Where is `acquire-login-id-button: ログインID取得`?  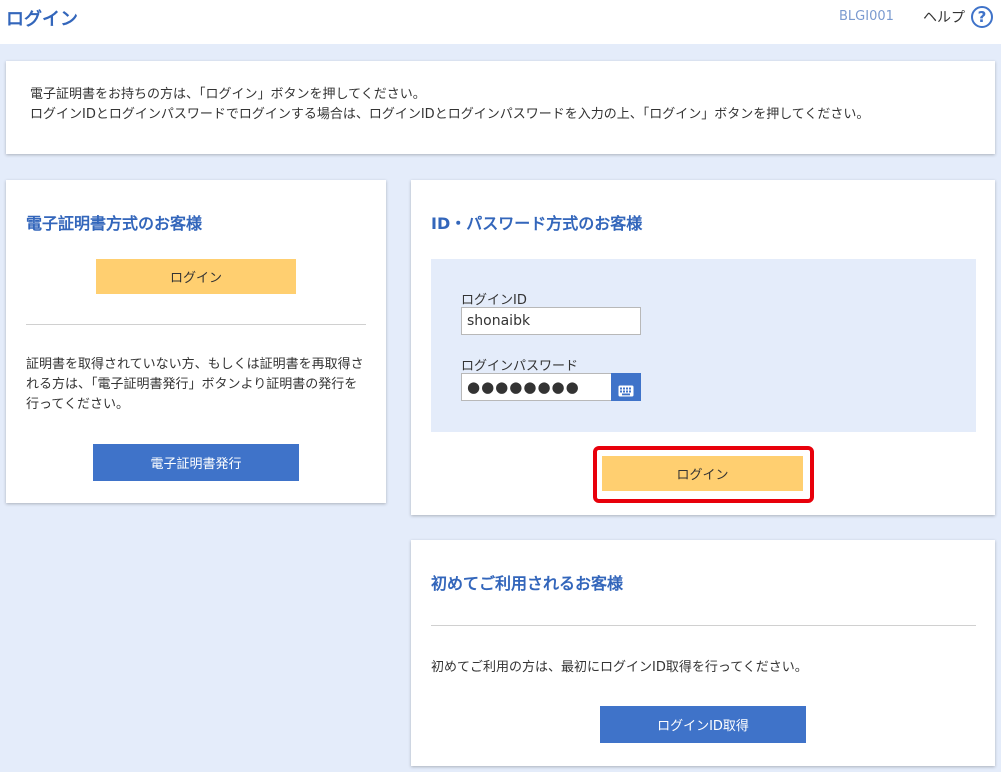
acquire-login-id-button: ログインID取得 is located at coordinates (703, 724).